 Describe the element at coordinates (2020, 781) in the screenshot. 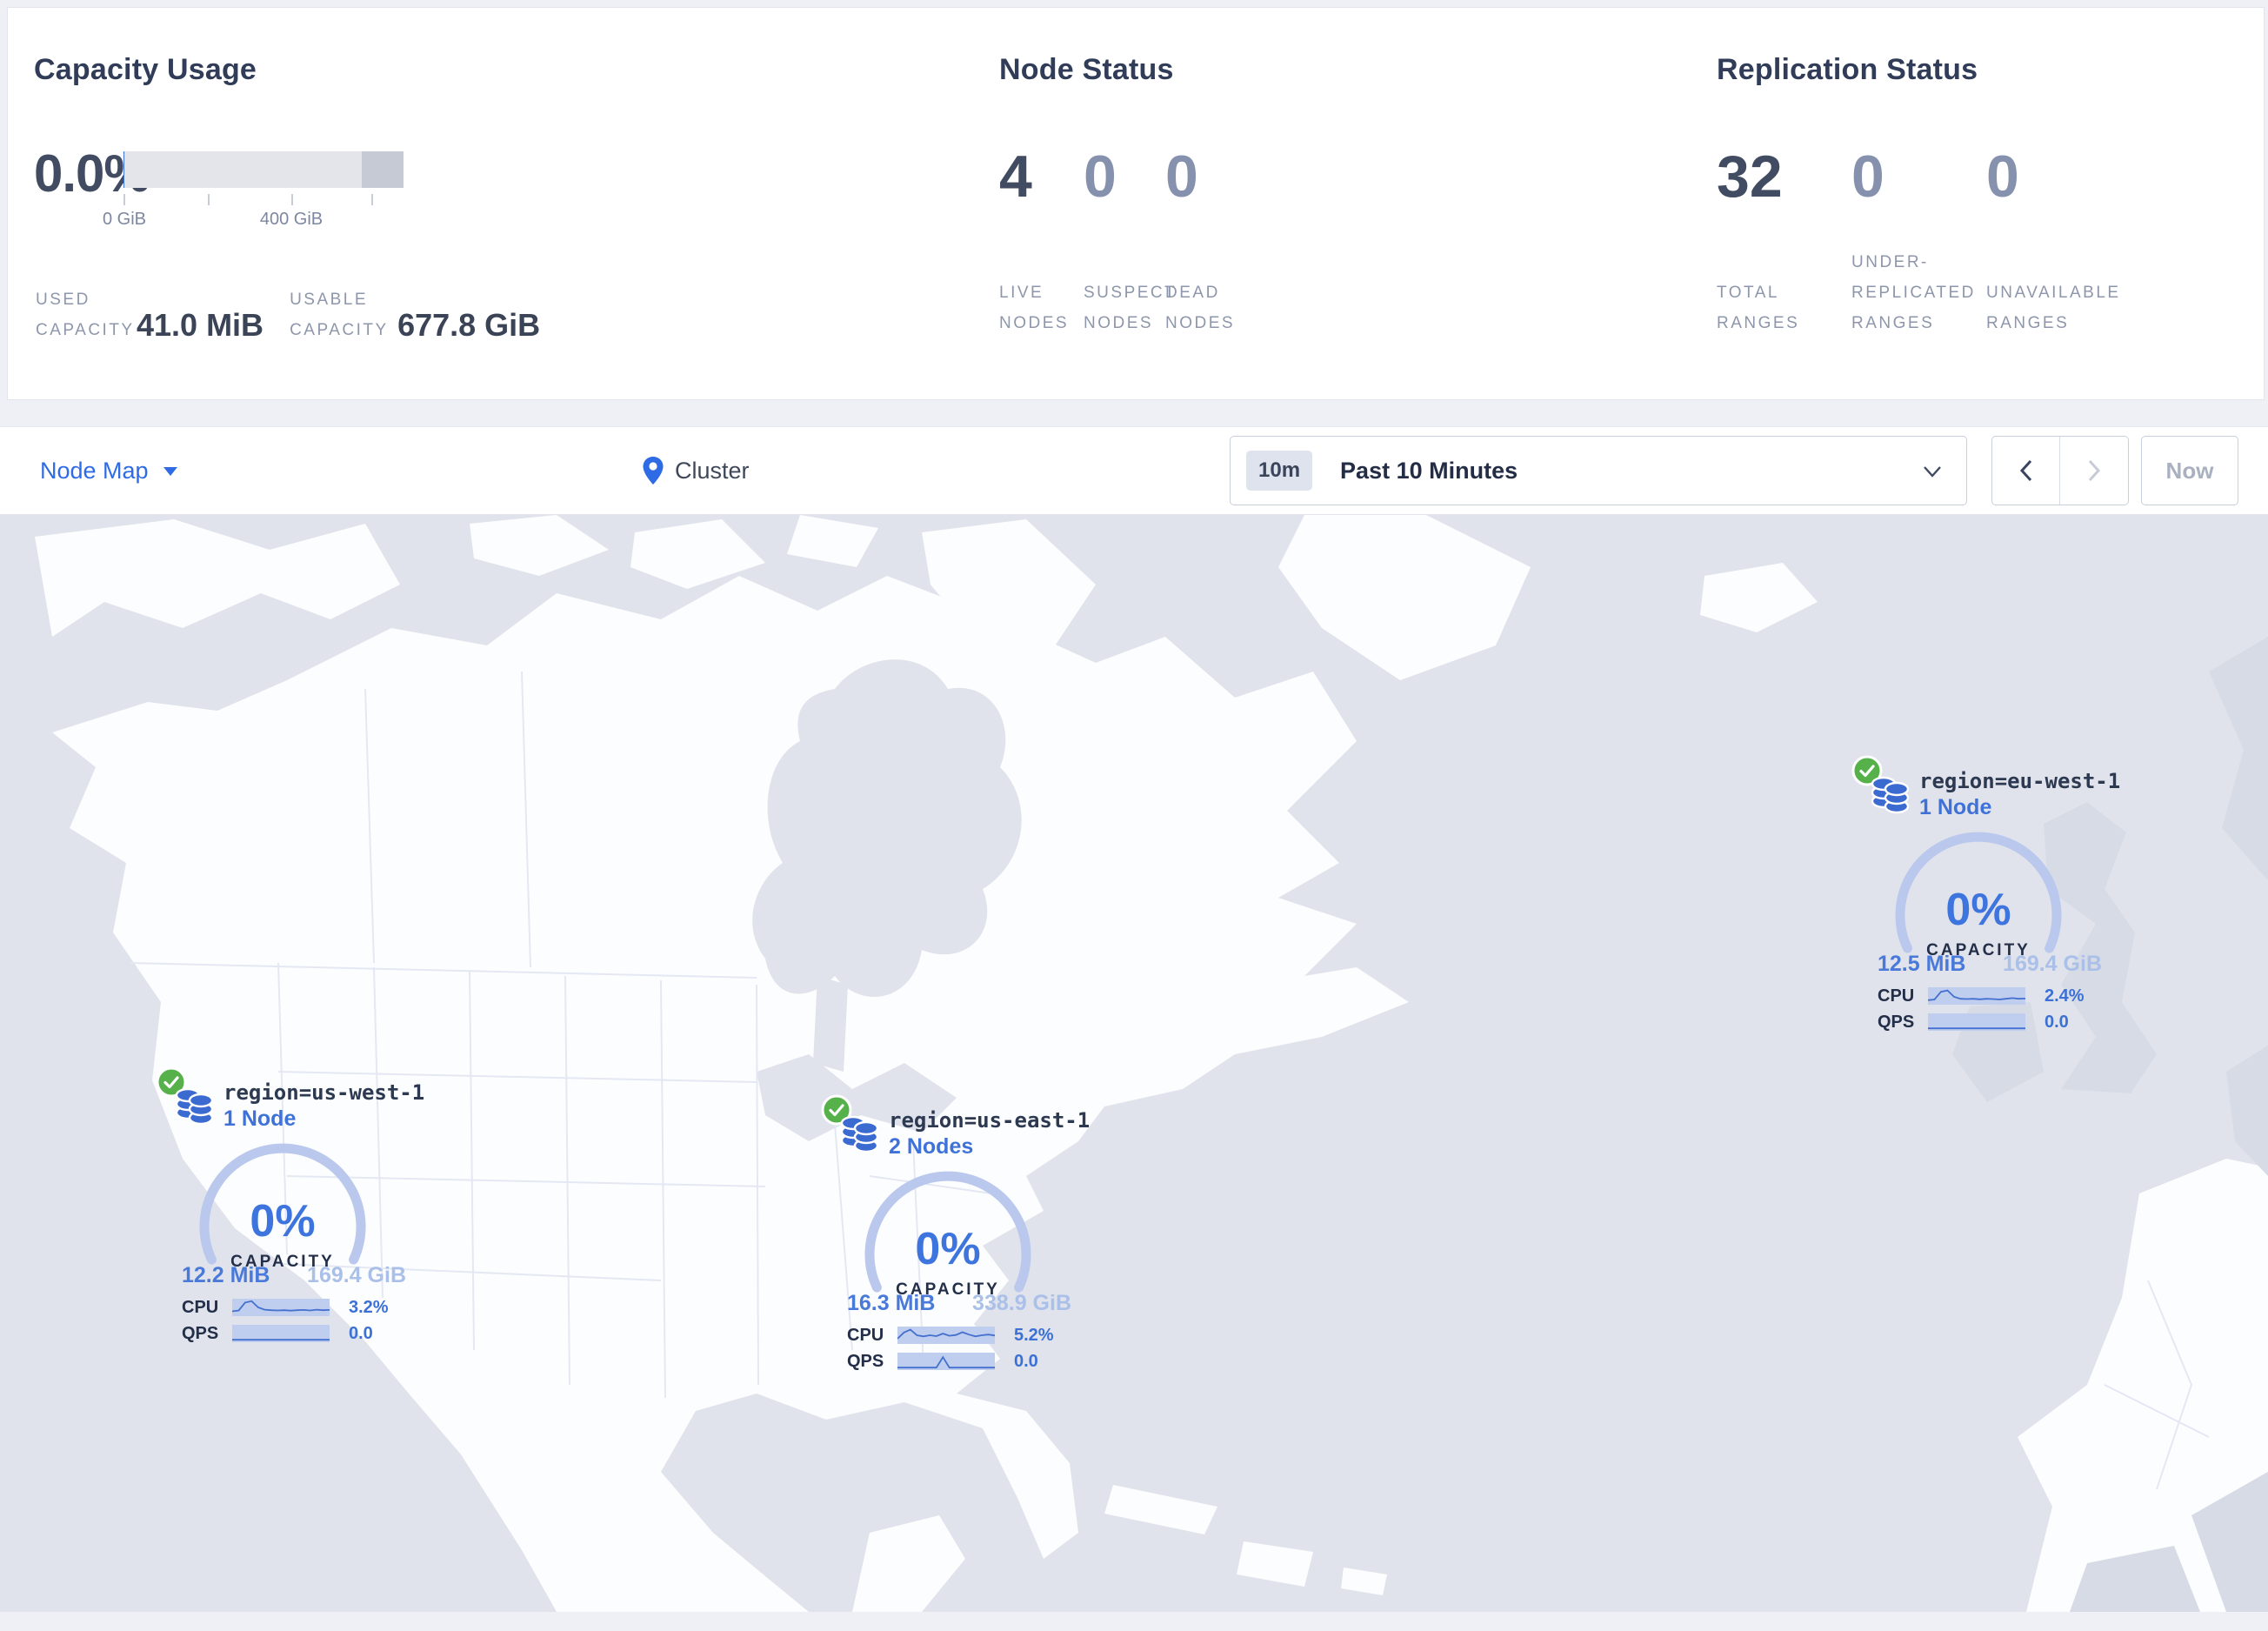

I see `region-name: region=eu-west-1` at that location.